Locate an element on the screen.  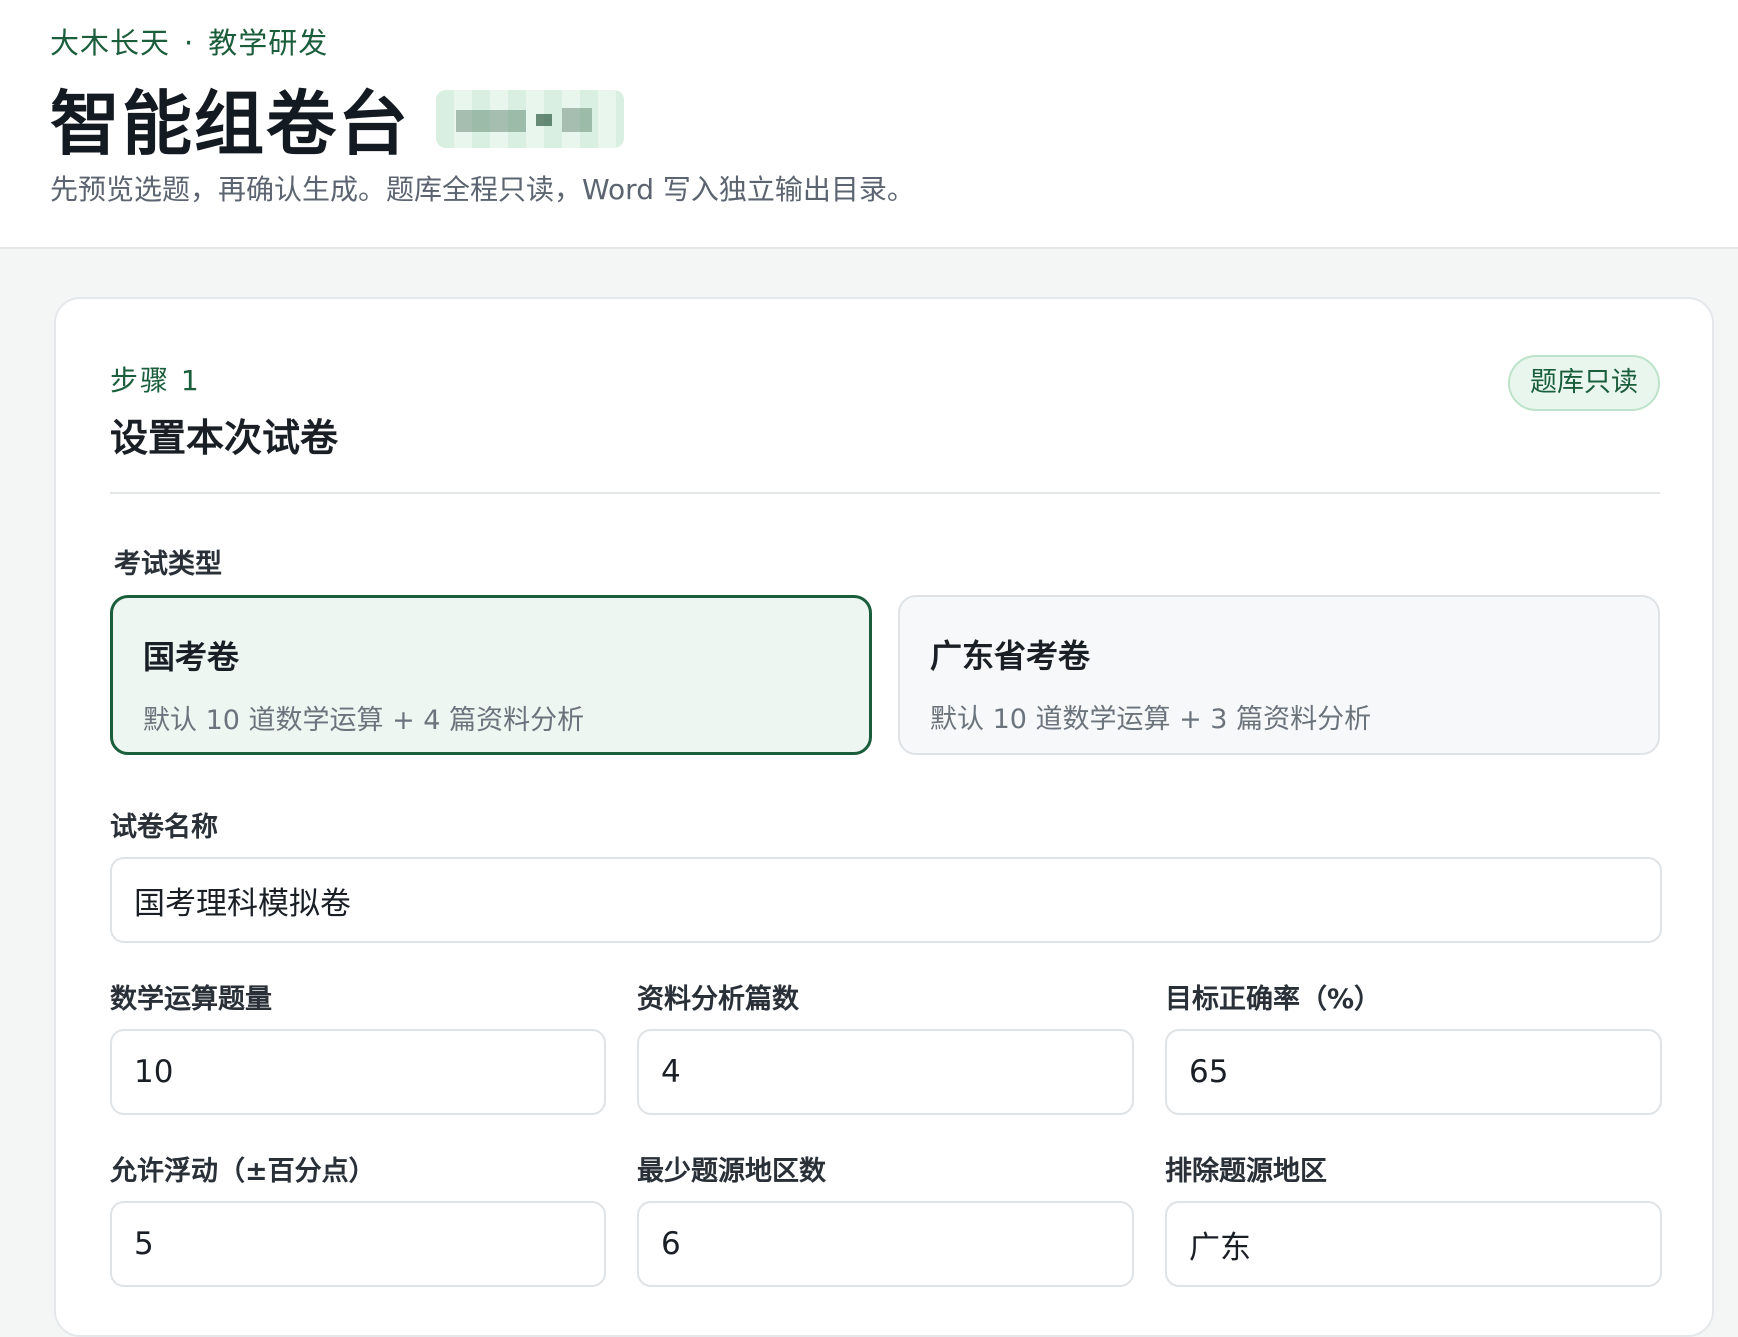
exam-option-guangdong: 广东省考卷 默认 10 道数学运算 + 3 篇资料分析 is located at coordinates (1279, 675).